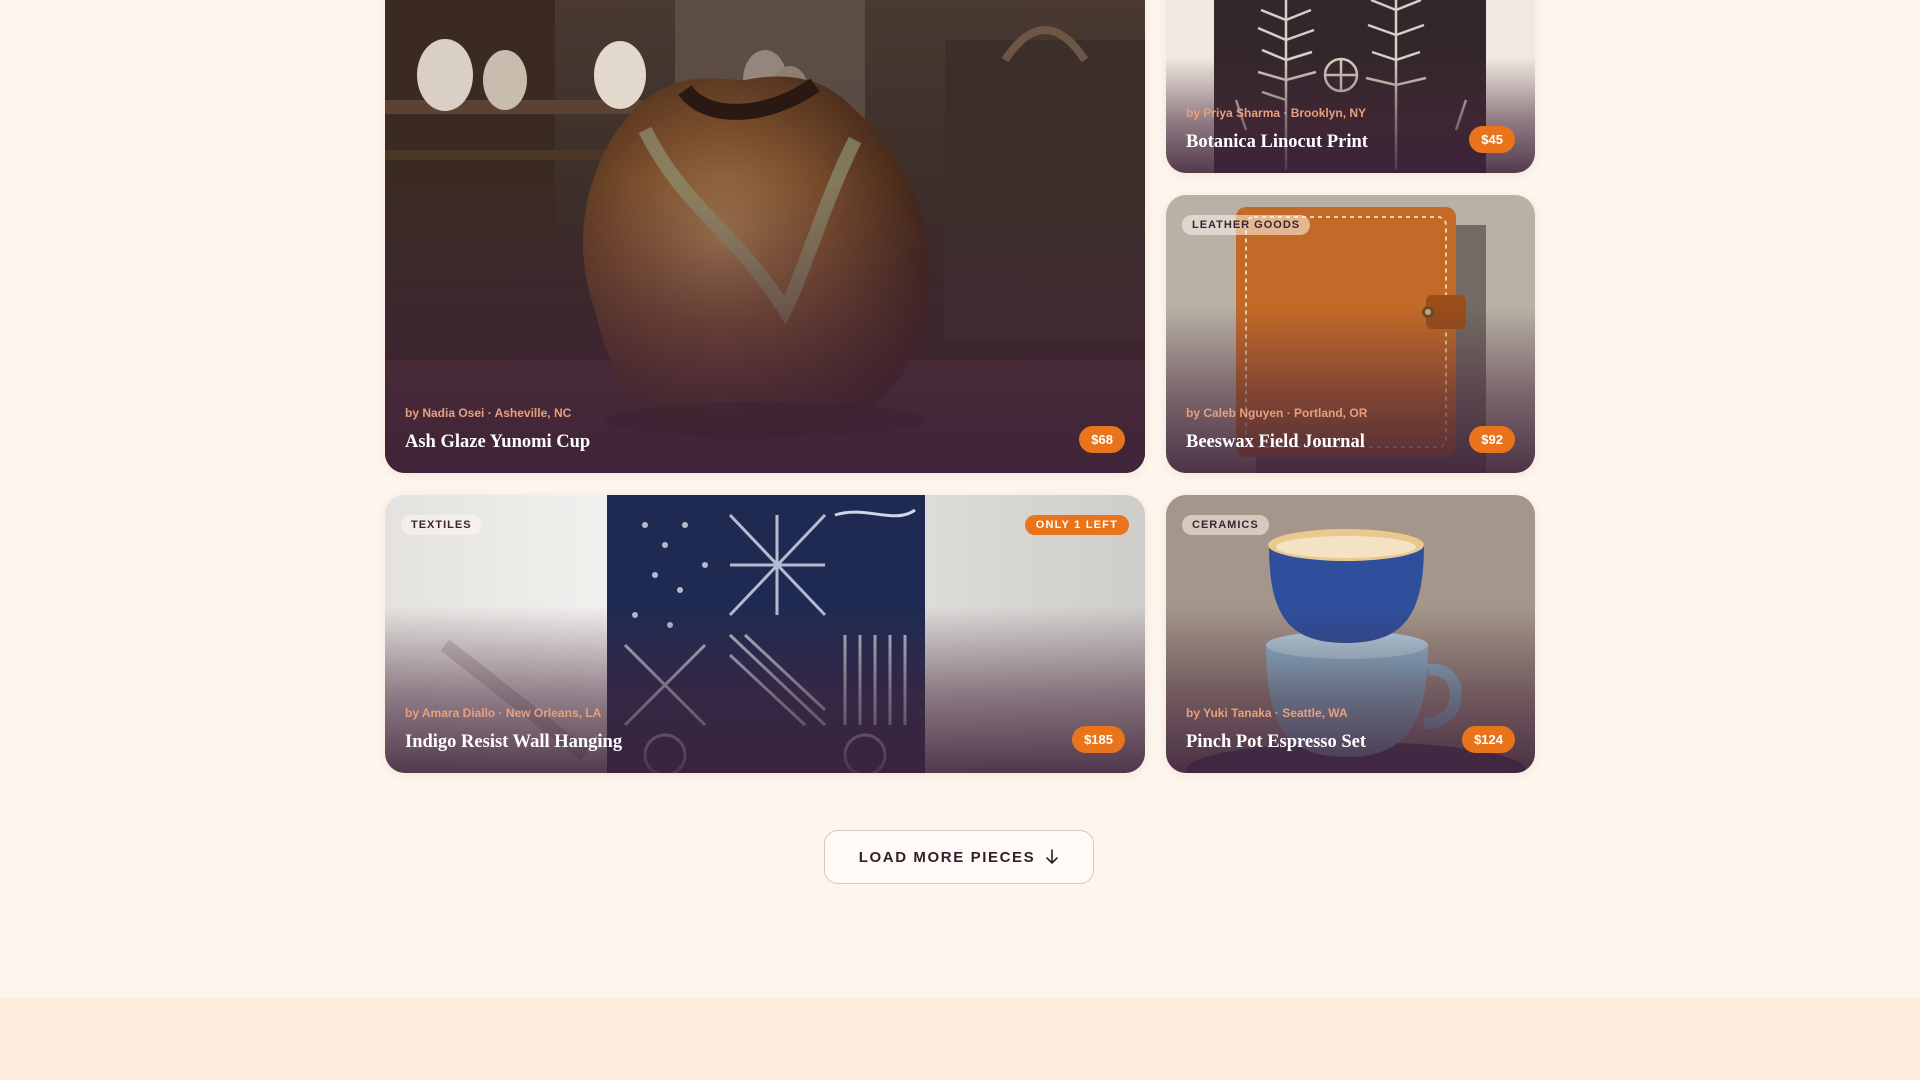  What do you see at coordinates (947, 857) in the screenshot?
I see `load-more-label: LOAD MORE PIECES` at bounding box center [947, 857].